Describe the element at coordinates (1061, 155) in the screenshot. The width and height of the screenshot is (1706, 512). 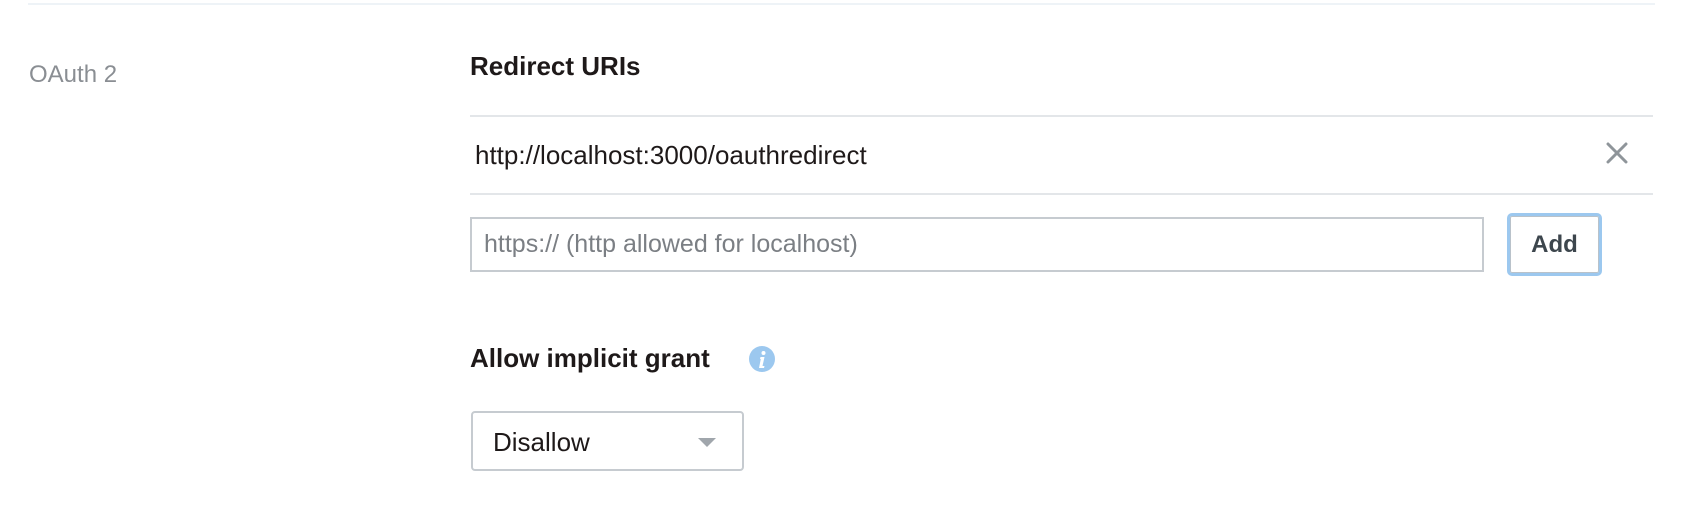
I see `redirect-uri-row: http://localhost:3000/oauthredirect` at that location.